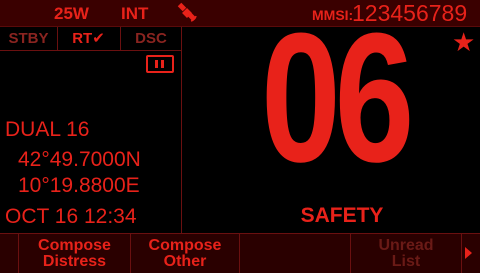 The height and width of the screenshot is (273, 480). I want to click on compose-other-button: Compose Other, so click(185, 253).